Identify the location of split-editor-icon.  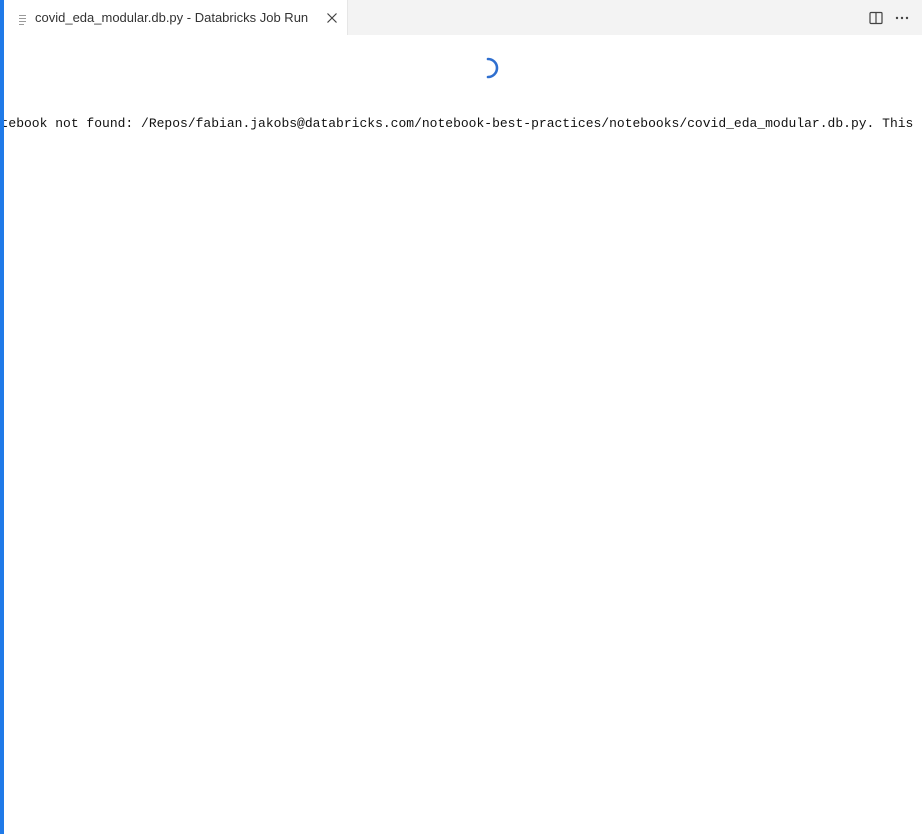
(876, 18).